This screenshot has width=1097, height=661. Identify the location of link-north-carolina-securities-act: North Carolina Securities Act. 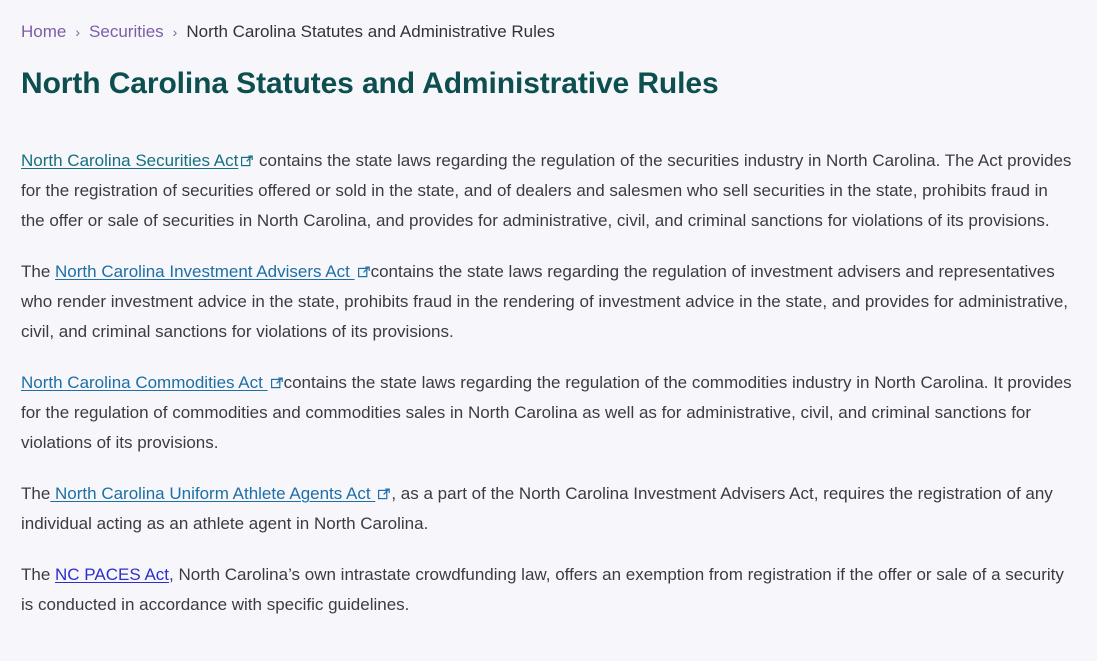
(137, 160).